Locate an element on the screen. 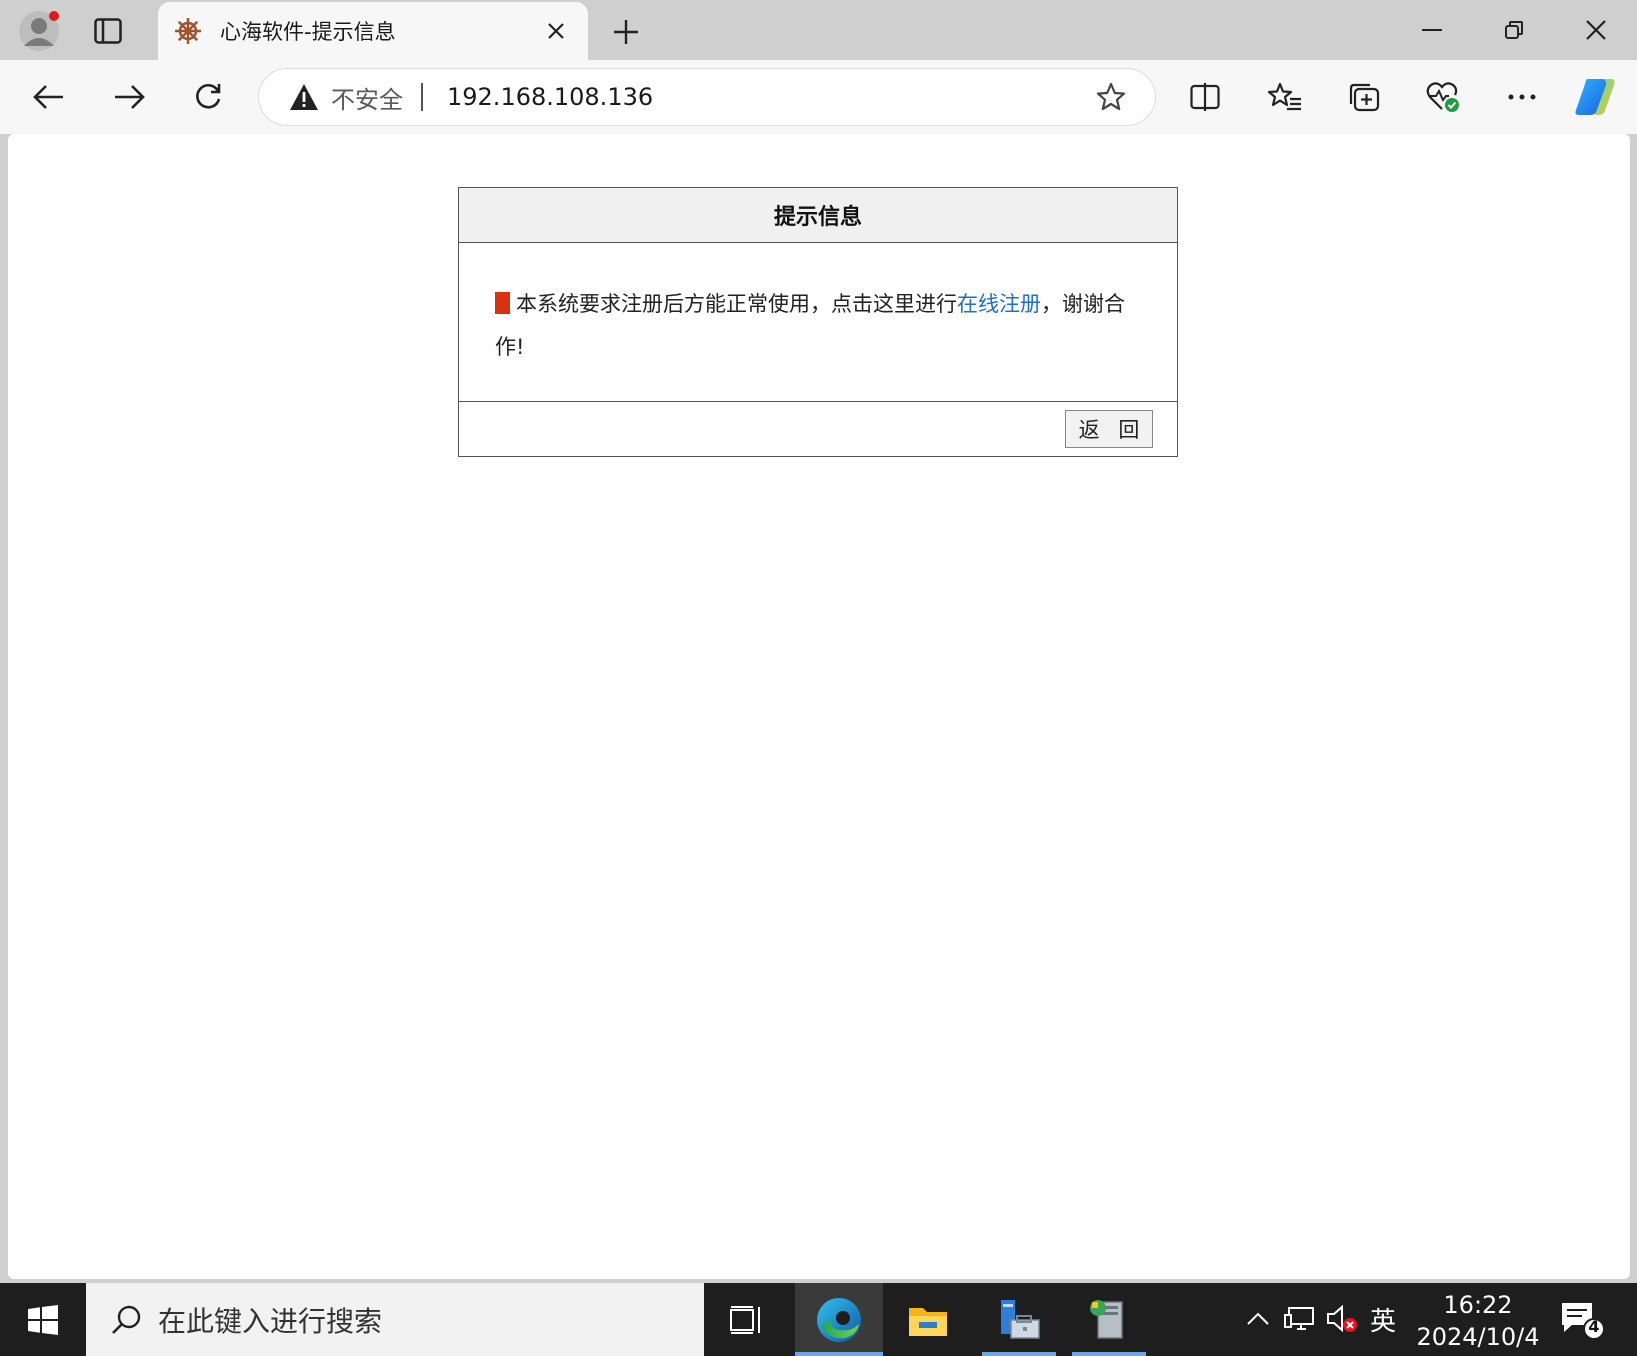  tab-title: 心海软件-提示信息 is located at coordinates (308, 32).